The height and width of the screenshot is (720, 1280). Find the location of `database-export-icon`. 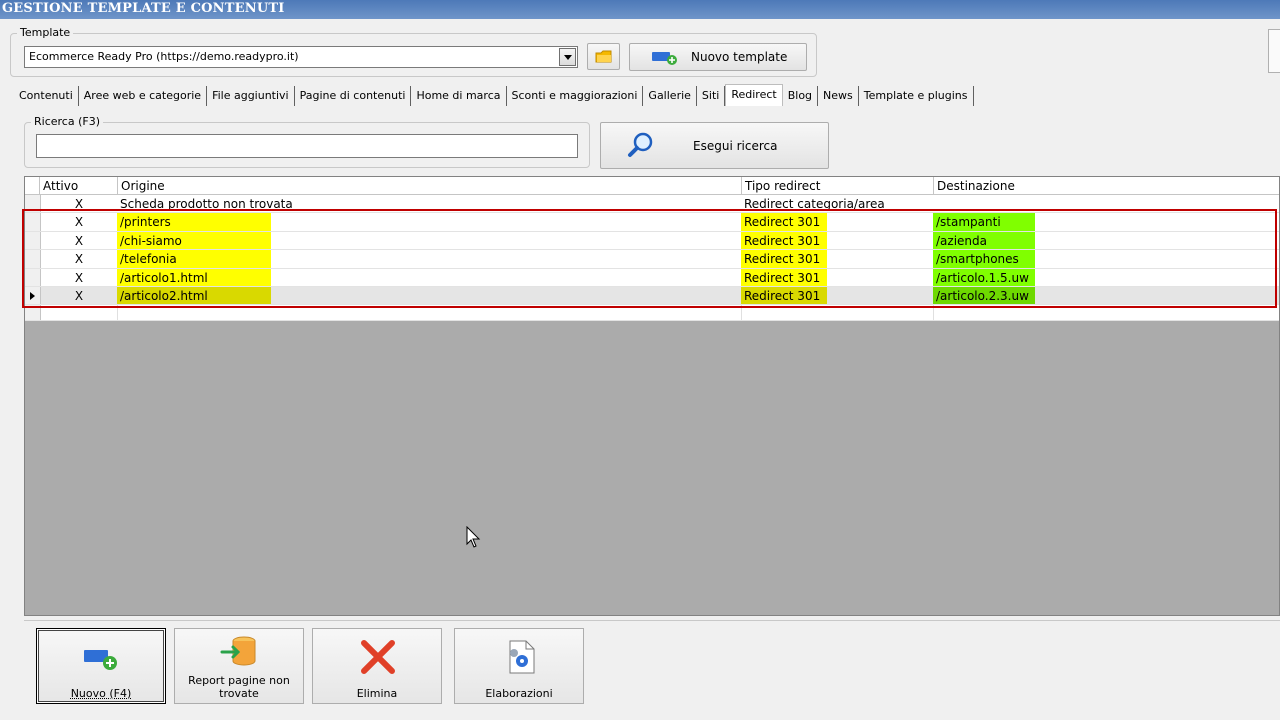

database-export-icon is located at coordinates (238, 651).